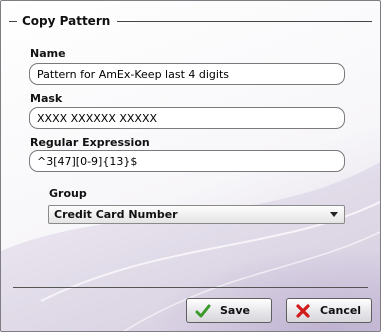 The width and height of the screenshot is (381, 332). I want to click on title-divider, so click(244, 21).